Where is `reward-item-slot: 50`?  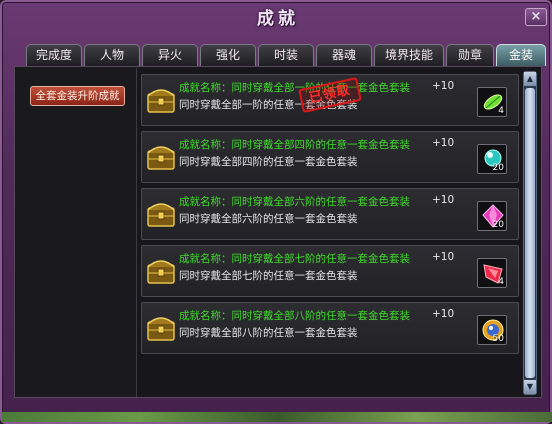 reward-item-slot: 50 is located at coordinates (492, 330).